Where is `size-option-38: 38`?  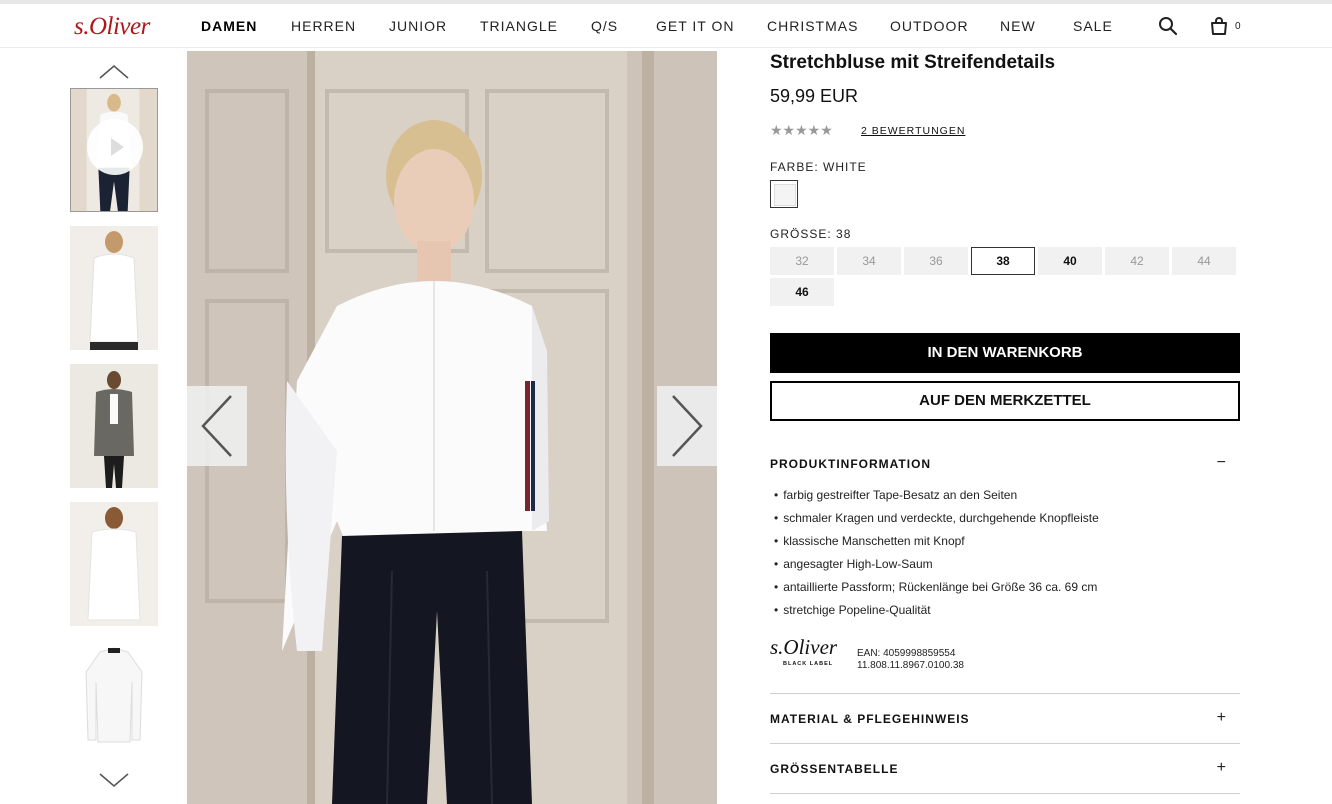
size-option-38: 38 is located at coordinates (1003, 261).